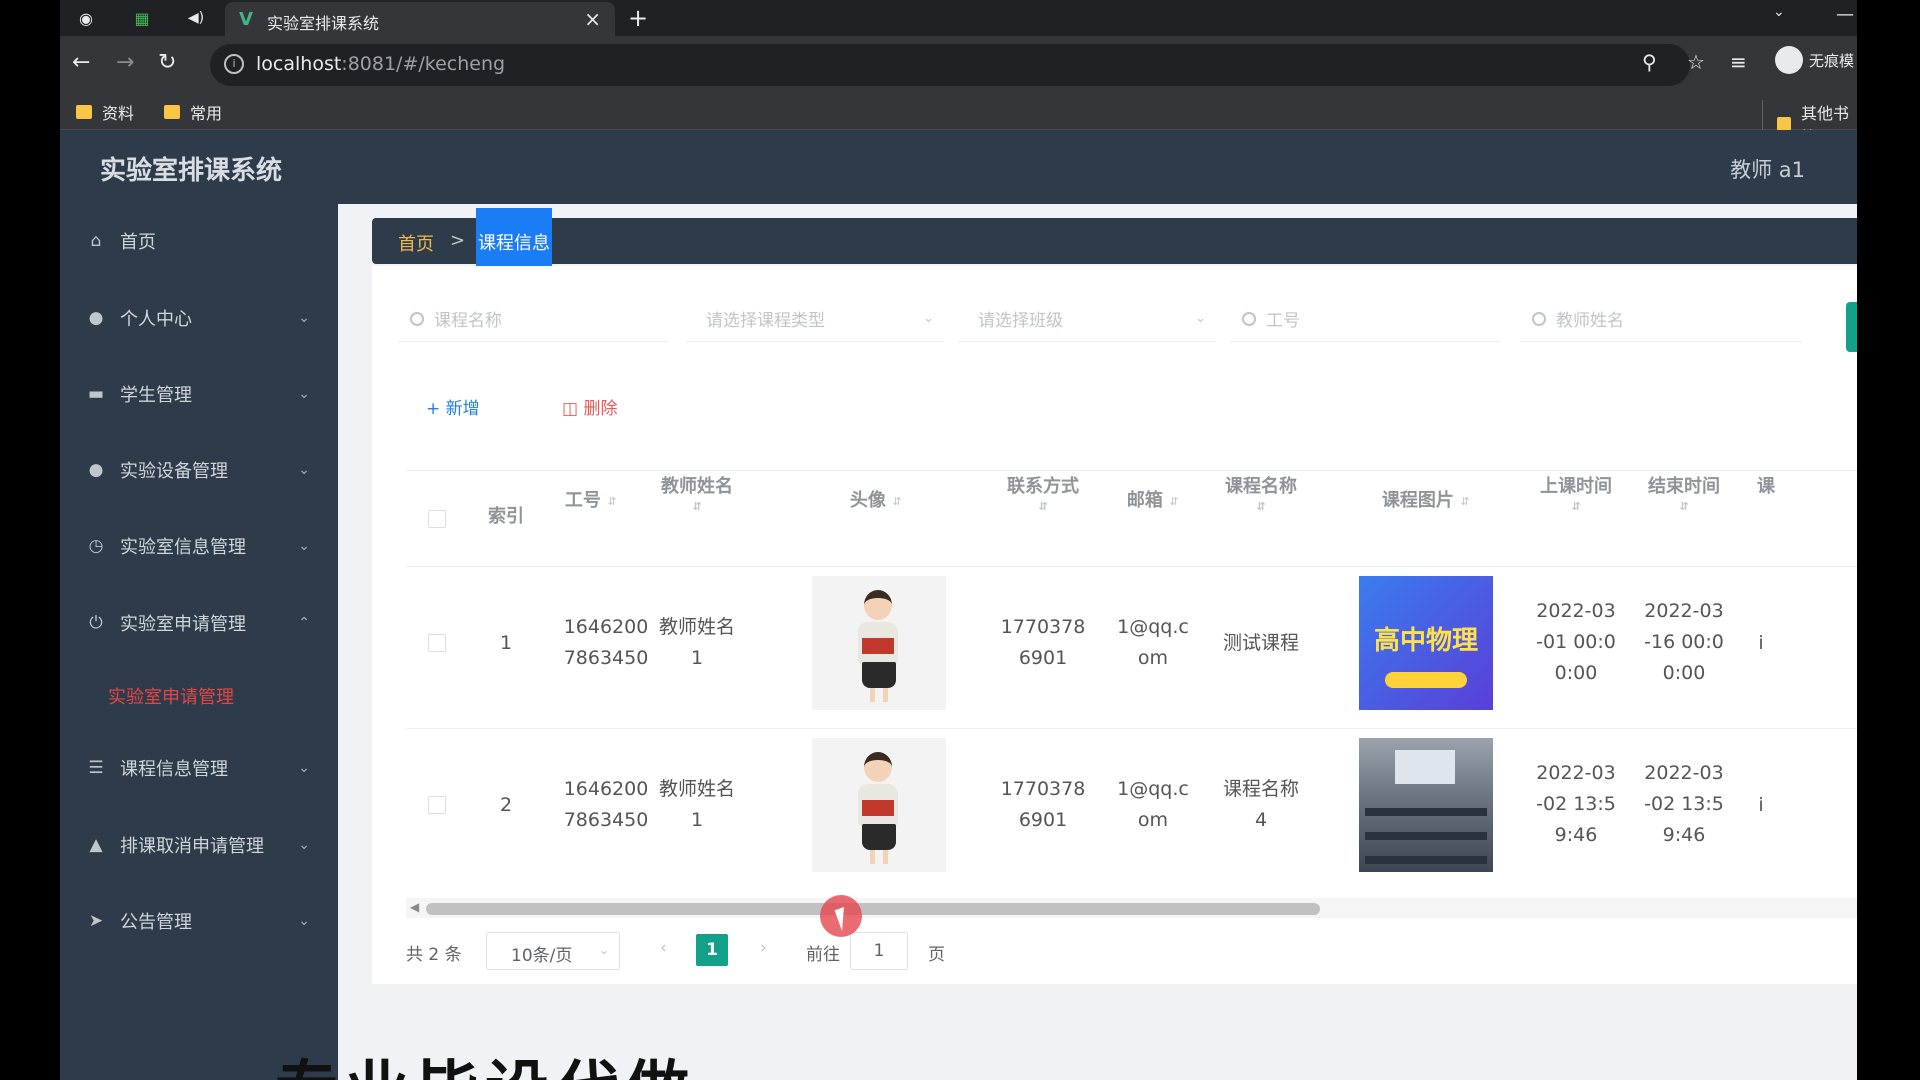 The height and width of the screenshot is (1080, 1920). What do you see at coordinates (1260, 789) in the screenshot?
I see `cell-line: 课程名称` at bounding box center [1260, 789].